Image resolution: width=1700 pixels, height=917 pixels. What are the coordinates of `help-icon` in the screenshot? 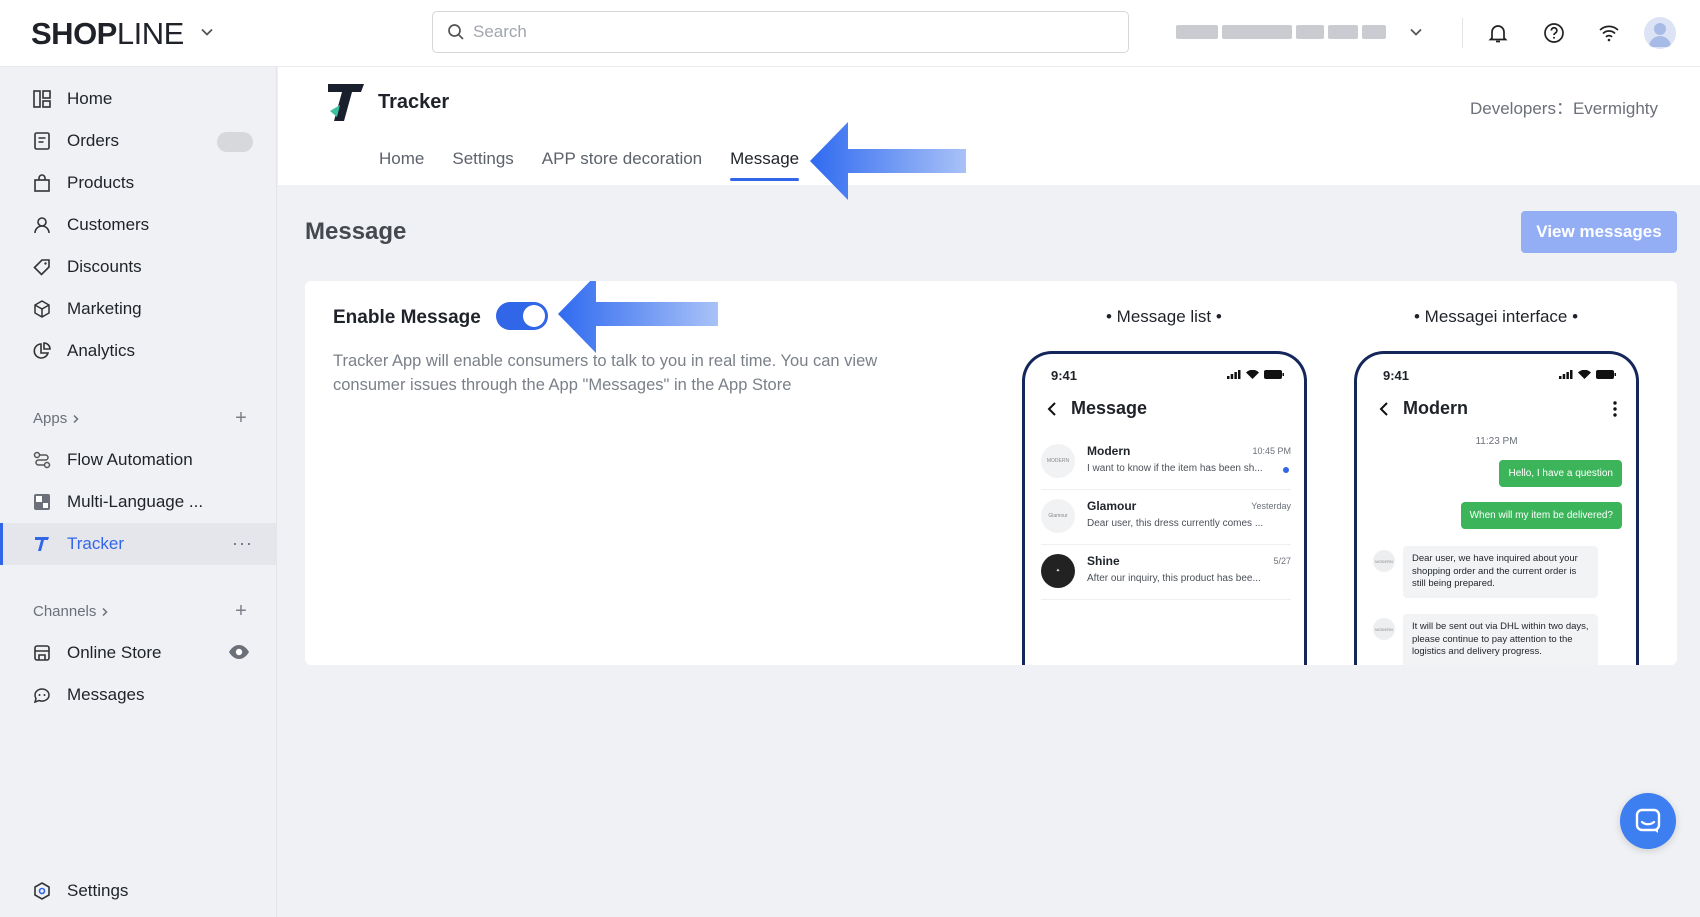 It's located at (1554, 33).